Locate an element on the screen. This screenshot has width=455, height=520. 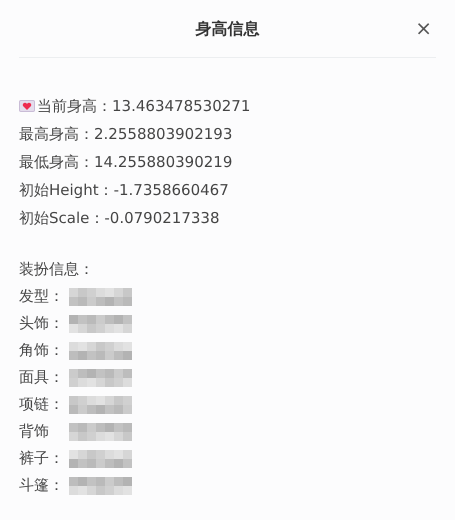
outfit-label: 背饰 is located at coordinates (34, 431).